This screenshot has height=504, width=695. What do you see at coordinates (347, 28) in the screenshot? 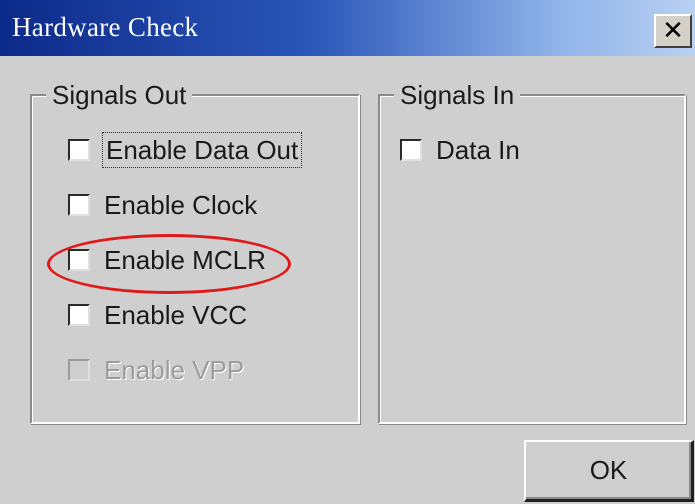
I see `title-bar: Hardware Check ✕` at bounding box center [347, 28].